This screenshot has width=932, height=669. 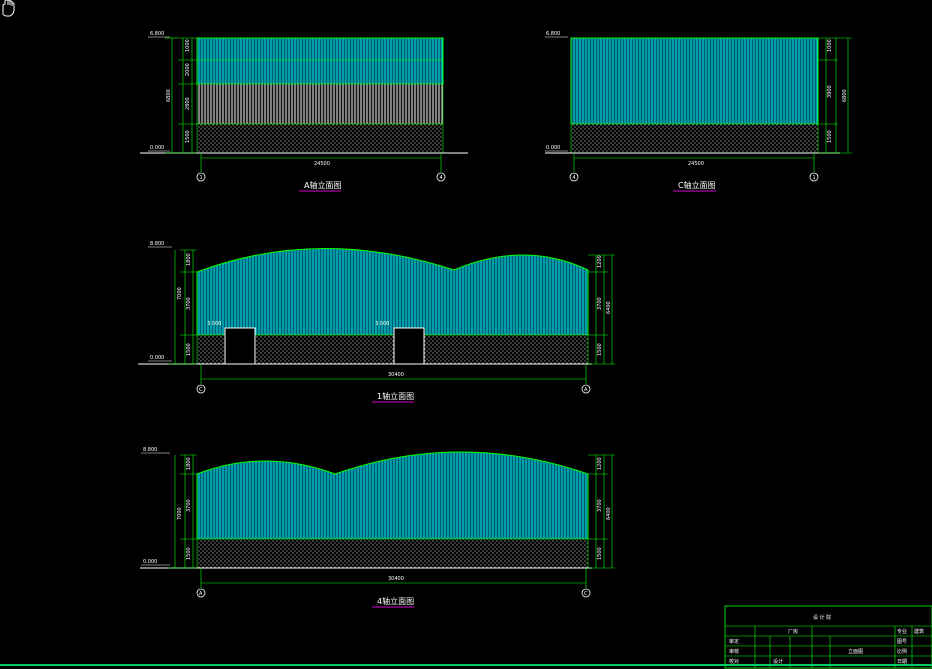 What do you see at coordinates (322, 164) in the screenshot?
I see `span-a: 24500` at bounding box center [322, 164].